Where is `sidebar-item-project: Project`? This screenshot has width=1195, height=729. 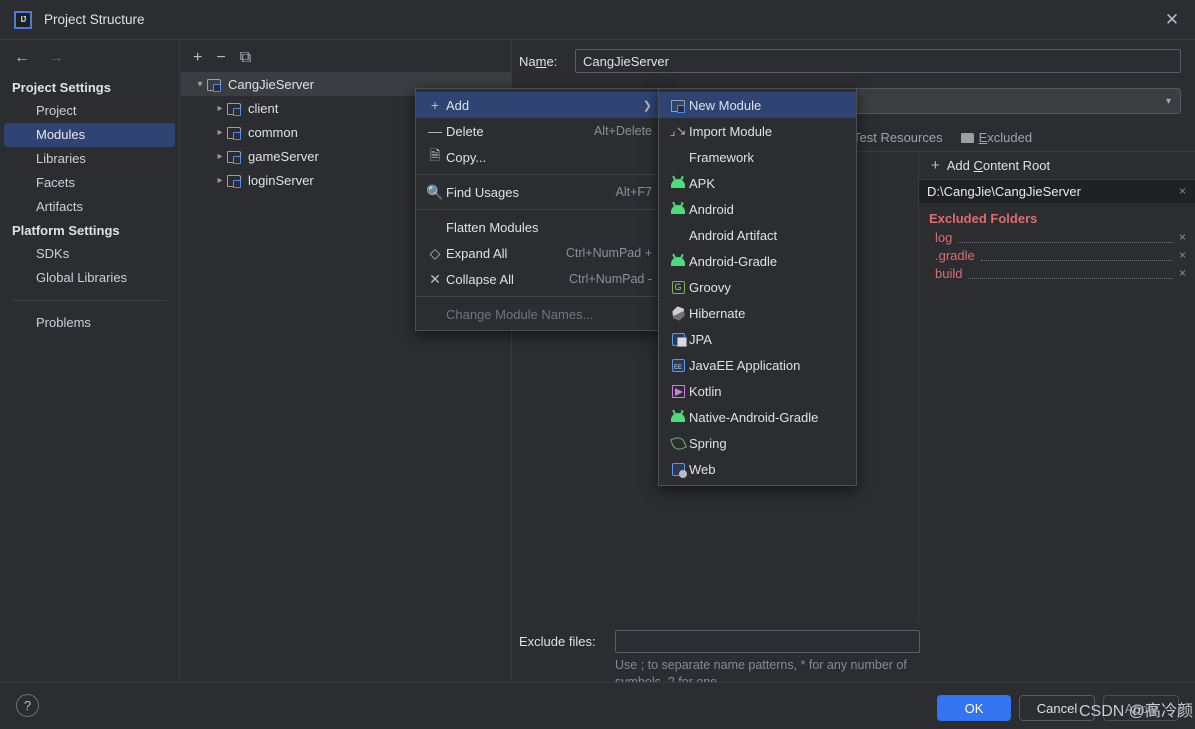
sidebar-item-project: Project is located at coordinates (89, 111).